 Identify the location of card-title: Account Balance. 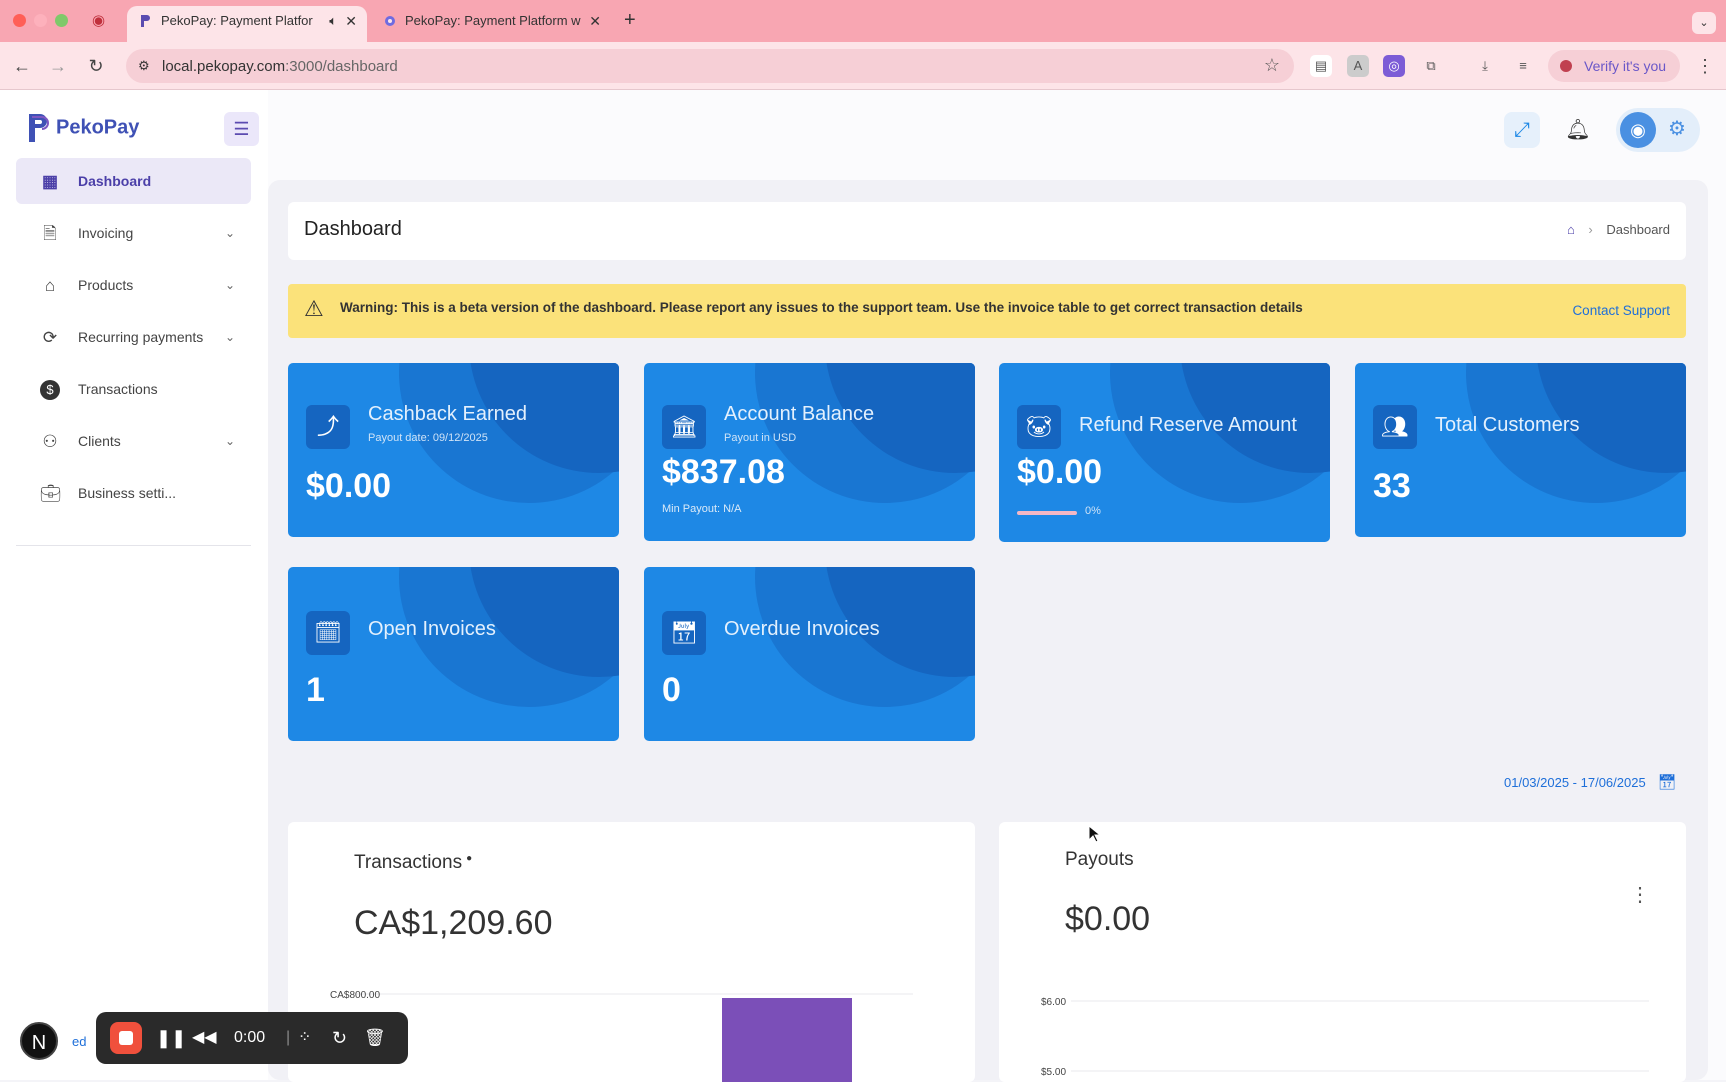
(799, 414).